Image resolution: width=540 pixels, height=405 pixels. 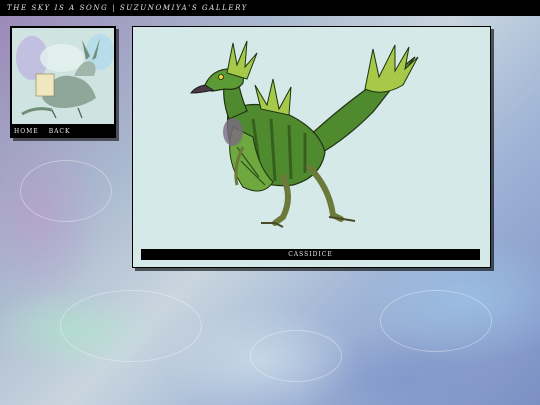 I want to click on nav-links: HOME BACK, so click(x=42, y=131).